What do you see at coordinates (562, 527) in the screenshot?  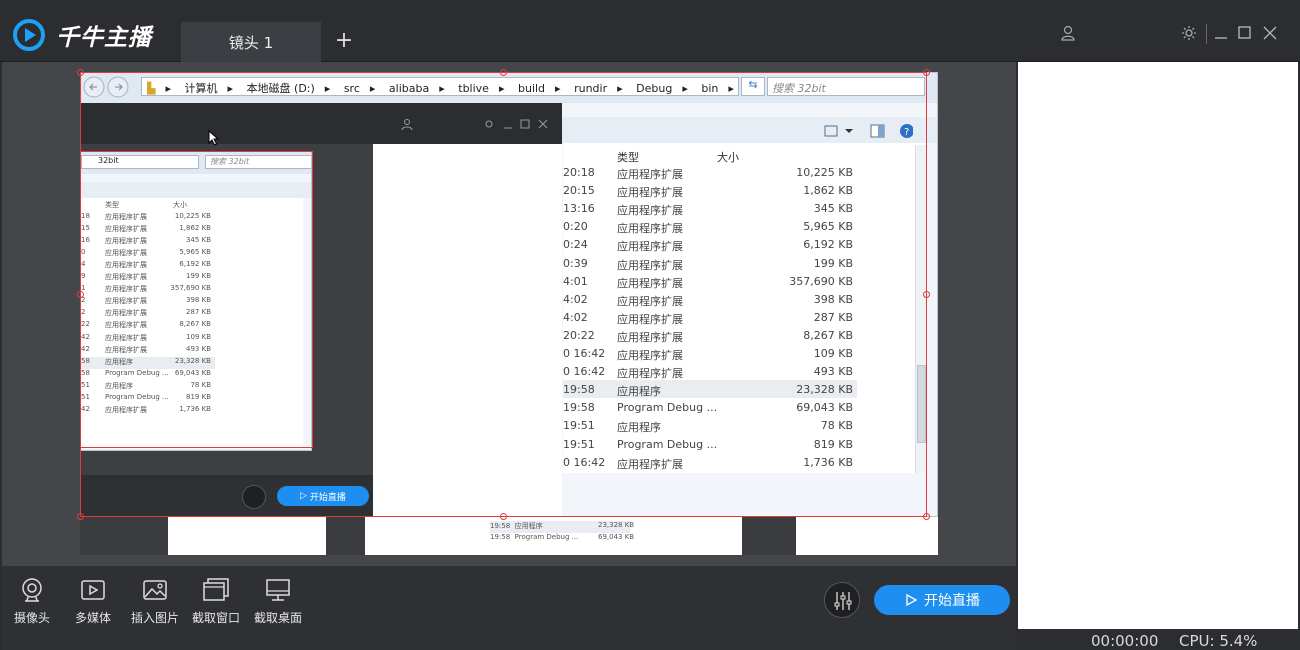 I see `lower-row: 19:58 应用程序 23,328 KB` at bounding box center [562, 527].